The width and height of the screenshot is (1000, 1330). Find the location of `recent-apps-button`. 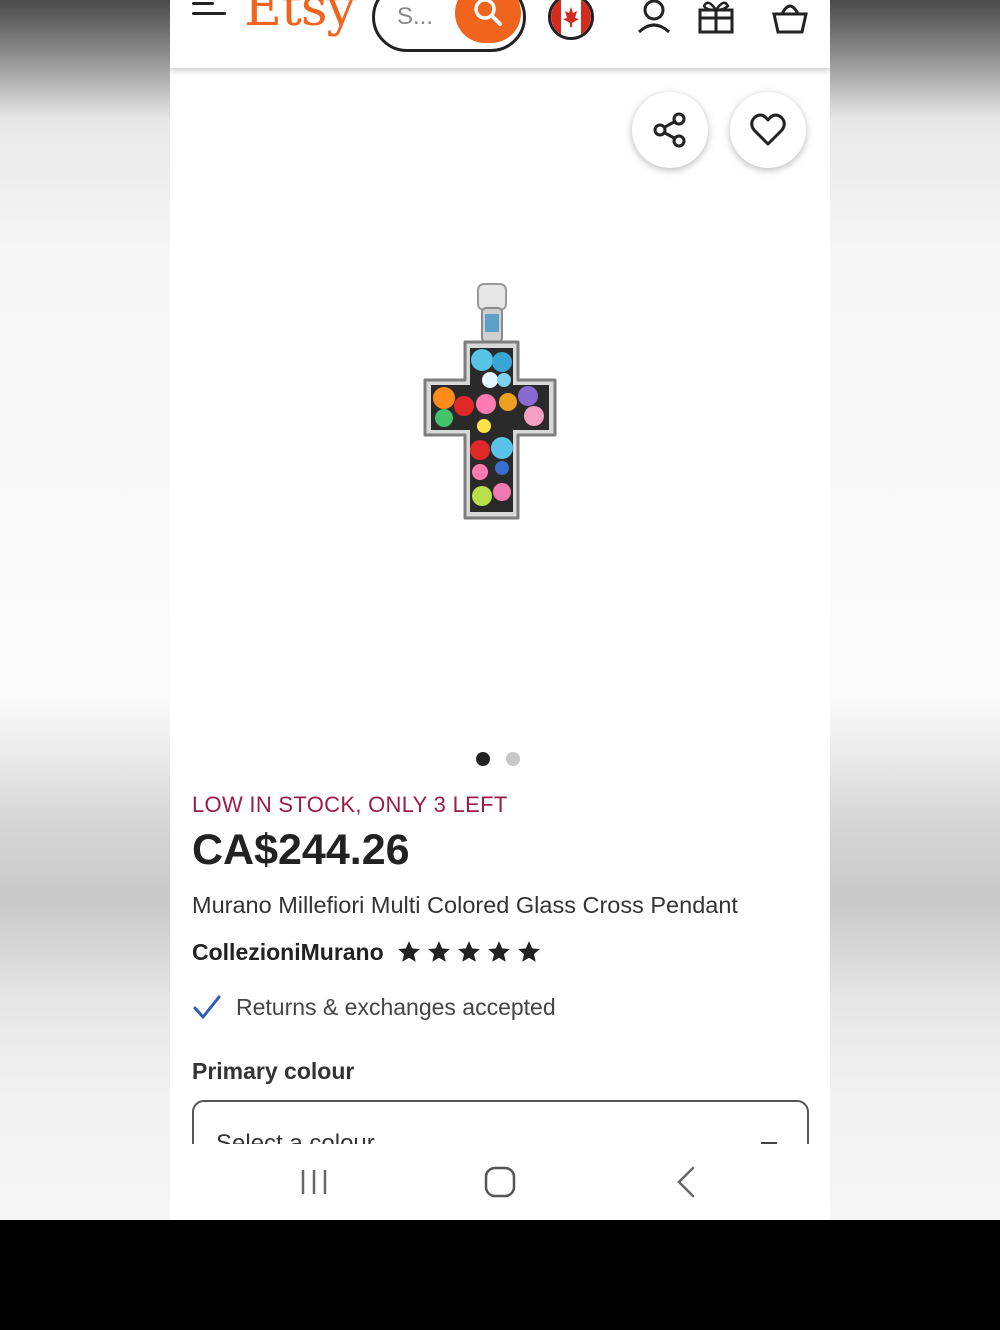

recent-apps-button is located at coordinates (314, 1182).